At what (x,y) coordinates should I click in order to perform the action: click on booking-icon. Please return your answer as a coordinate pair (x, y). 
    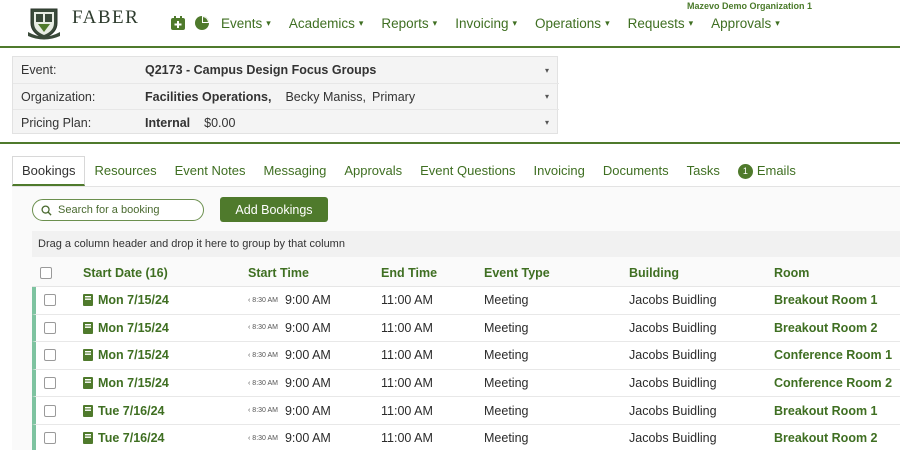
    Looking at the image, I should click on (88, 383).